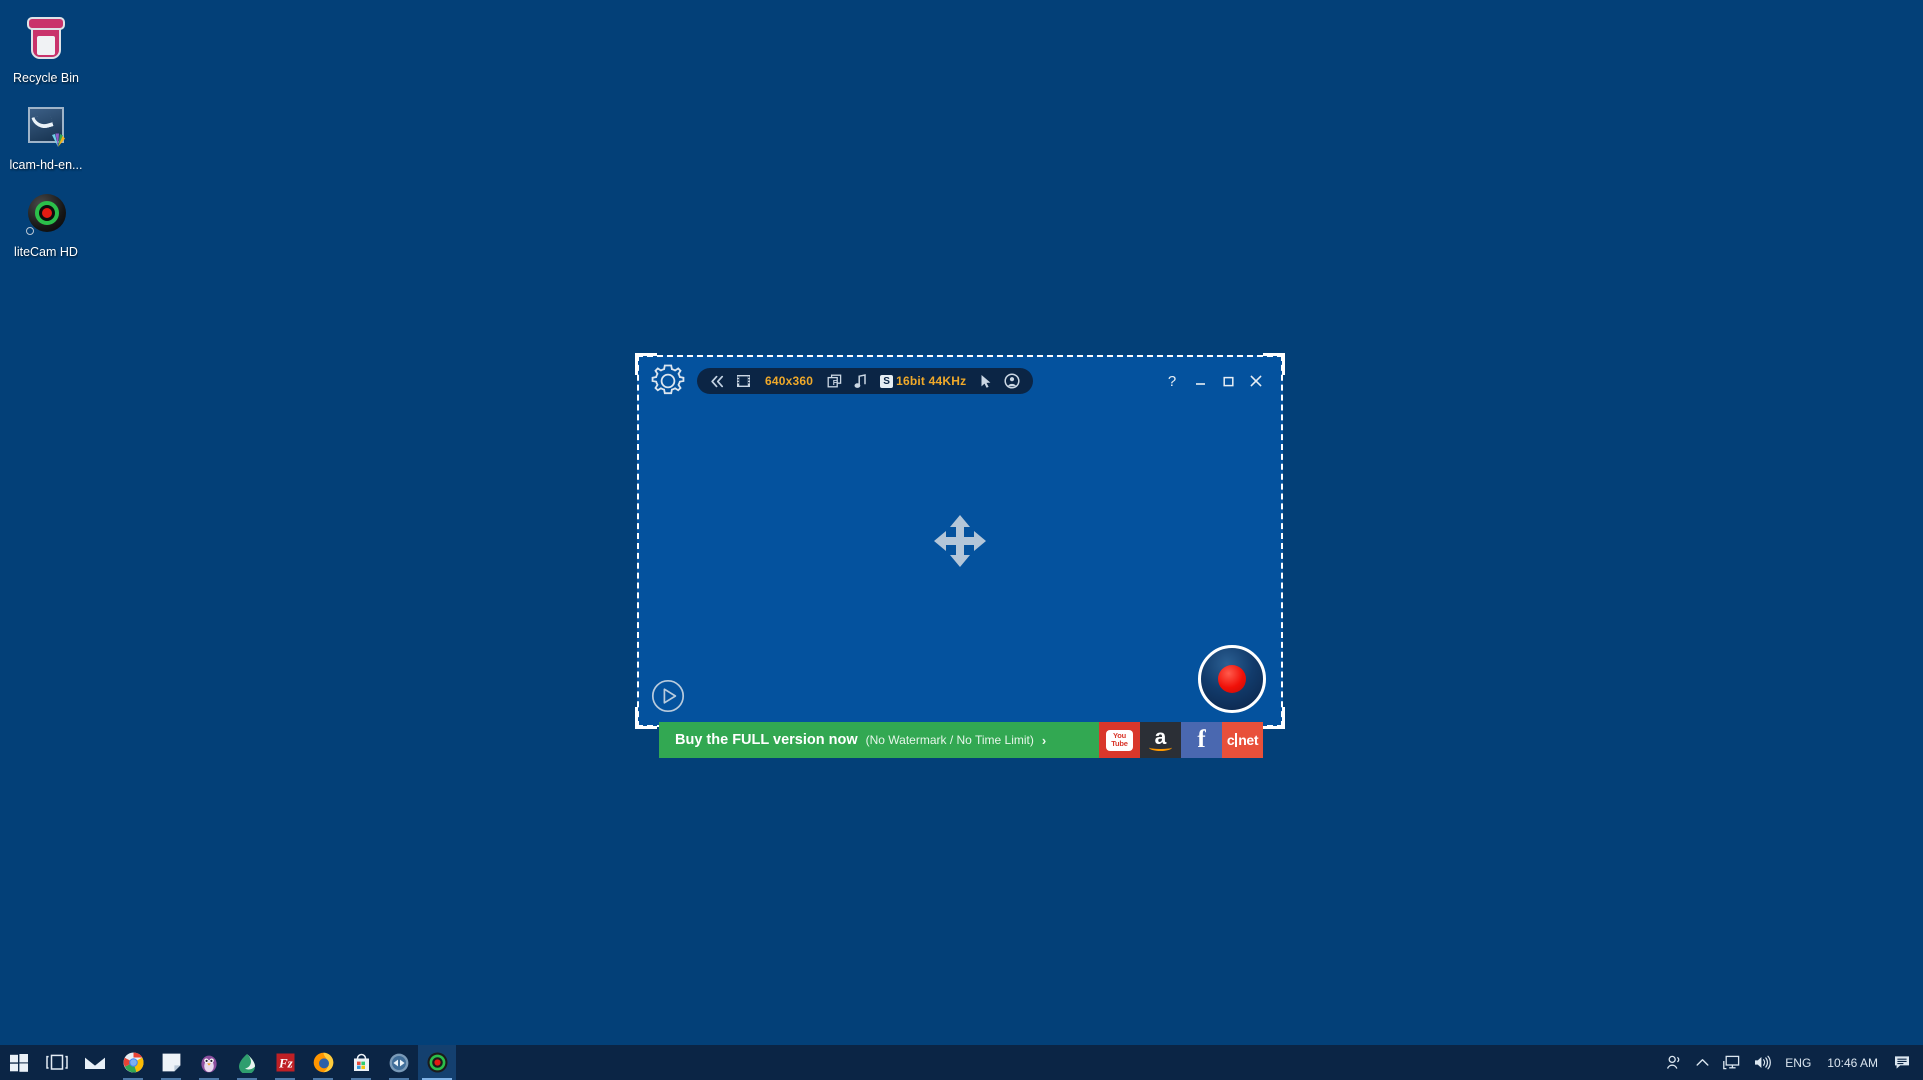 The image size is (1923, 1080). I want to click on litecam-hd-taskbar-icon, so click(437, 1062).